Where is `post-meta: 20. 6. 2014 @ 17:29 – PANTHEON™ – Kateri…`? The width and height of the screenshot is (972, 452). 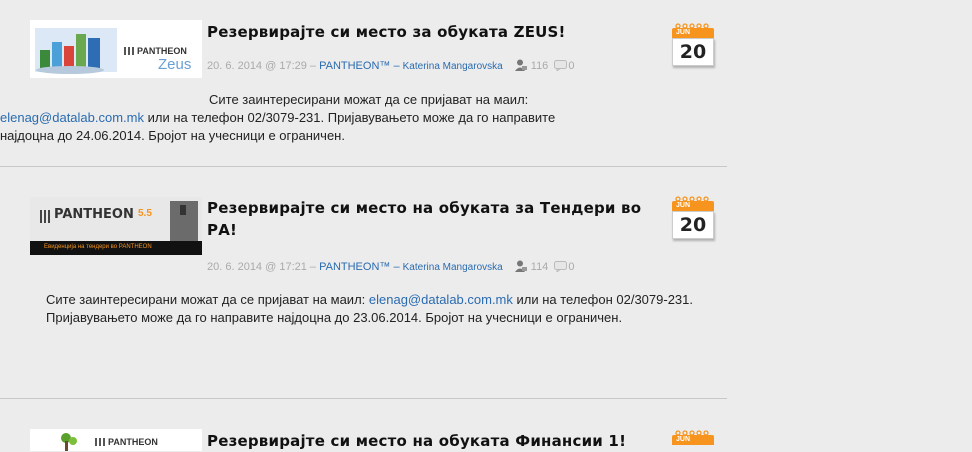
post-meta: 20. 6. 2014 @ 17:29 – PANTHEON™ – Kateri… is located at coordinates (391, 66).